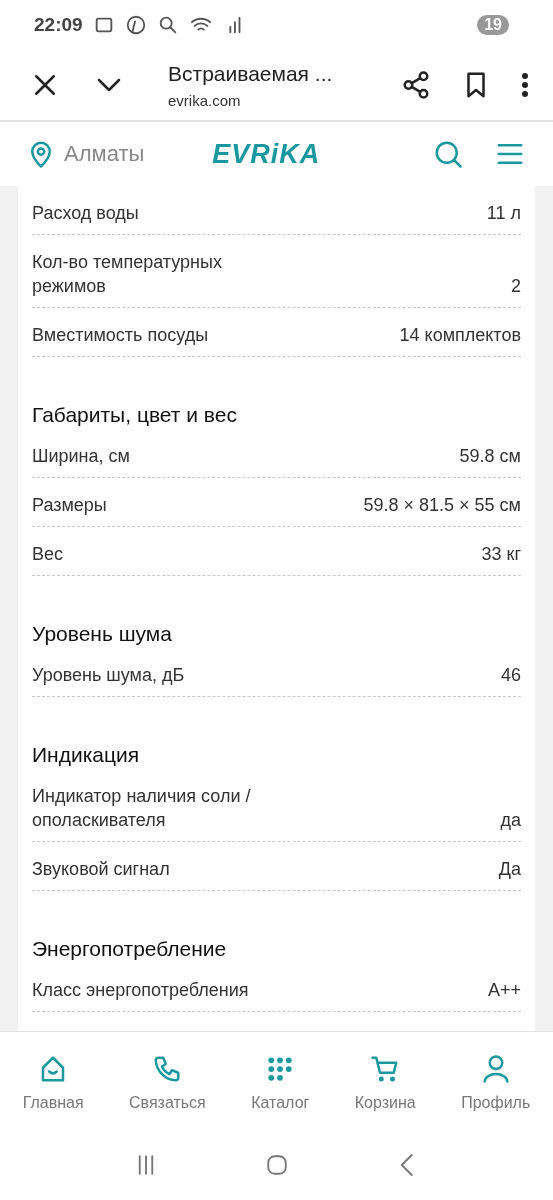 Image resolution: width=553 pixels, height=1200 pixels. Describe the element at coordinates (104, 154) in the screenshot. I see `city-selector: Алматы` at that location.